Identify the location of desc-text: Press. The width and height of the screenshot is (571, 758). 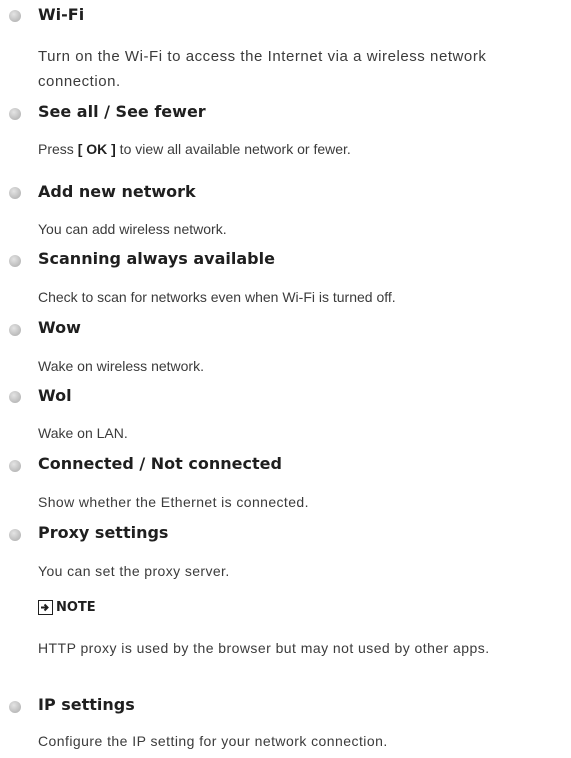
(58, 149).